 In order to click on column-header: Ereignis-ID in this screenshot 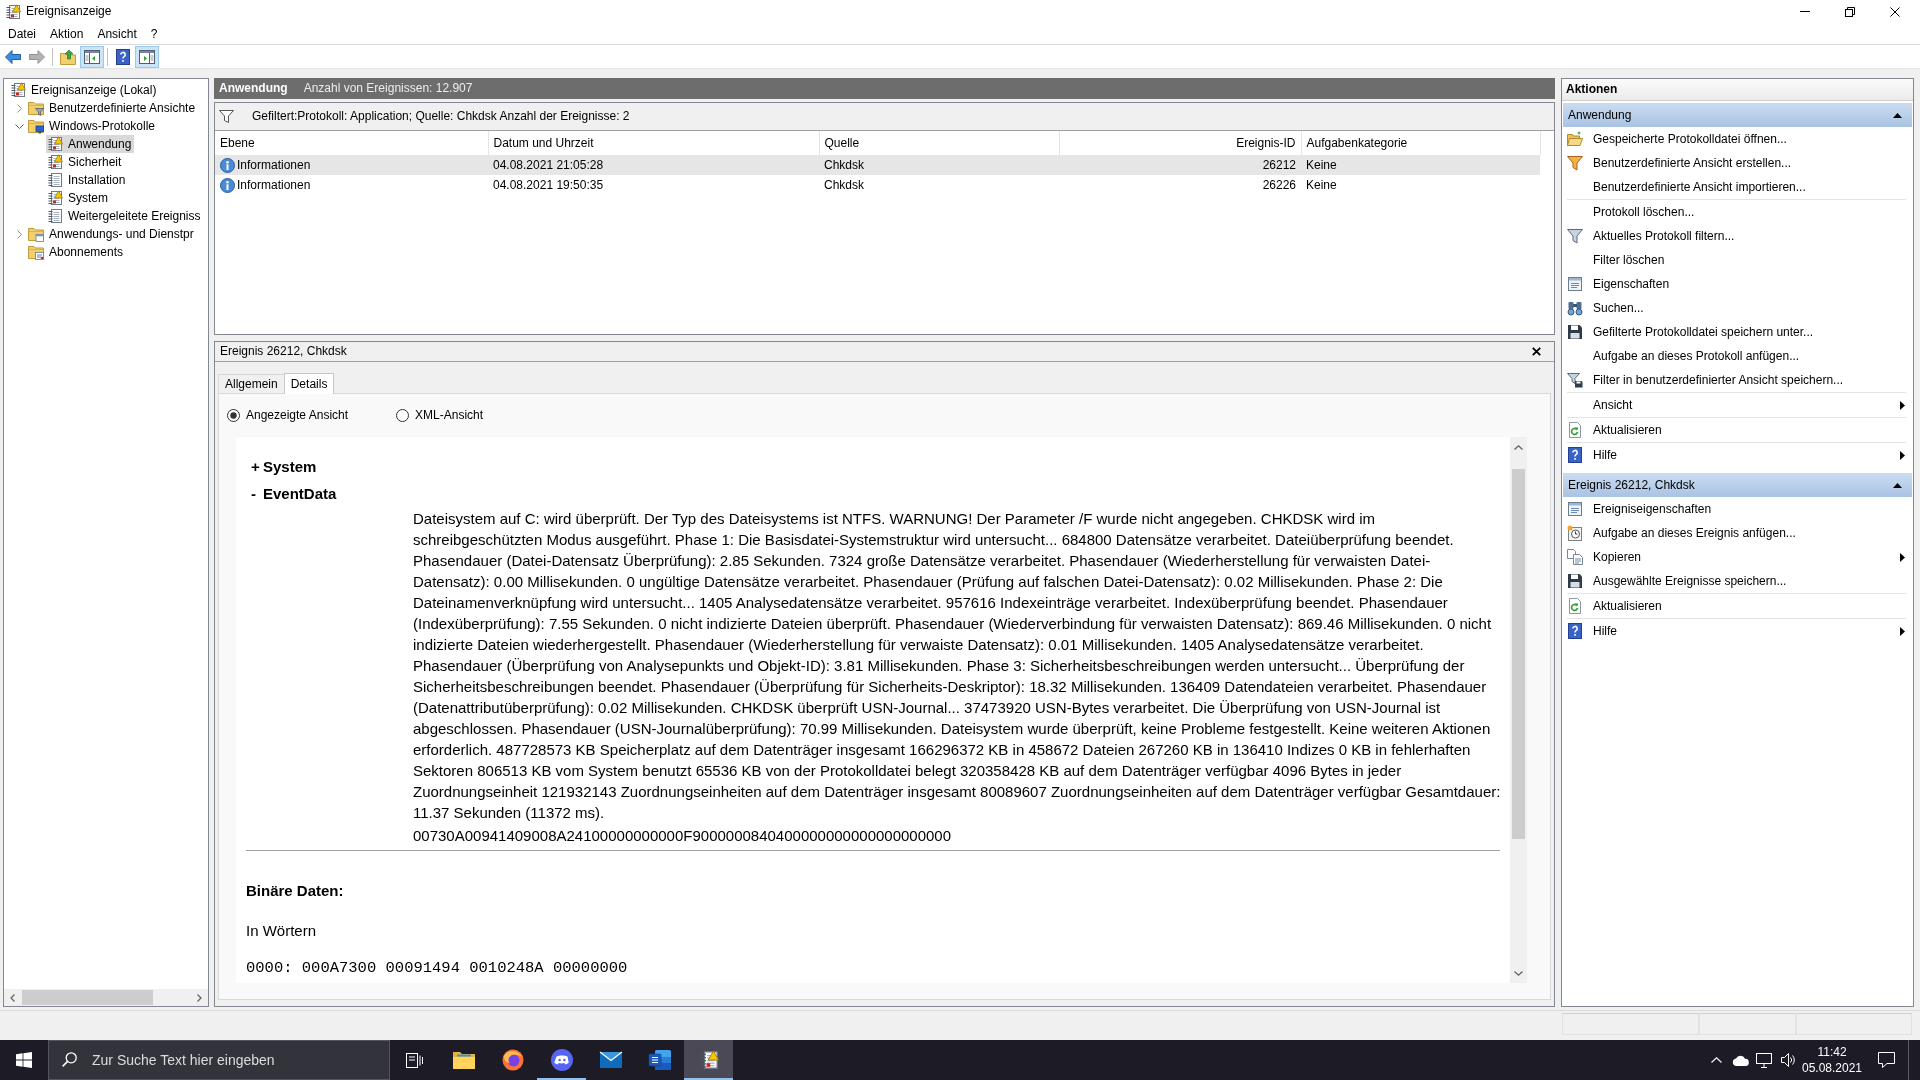, I will do `click(1266, 143)`.